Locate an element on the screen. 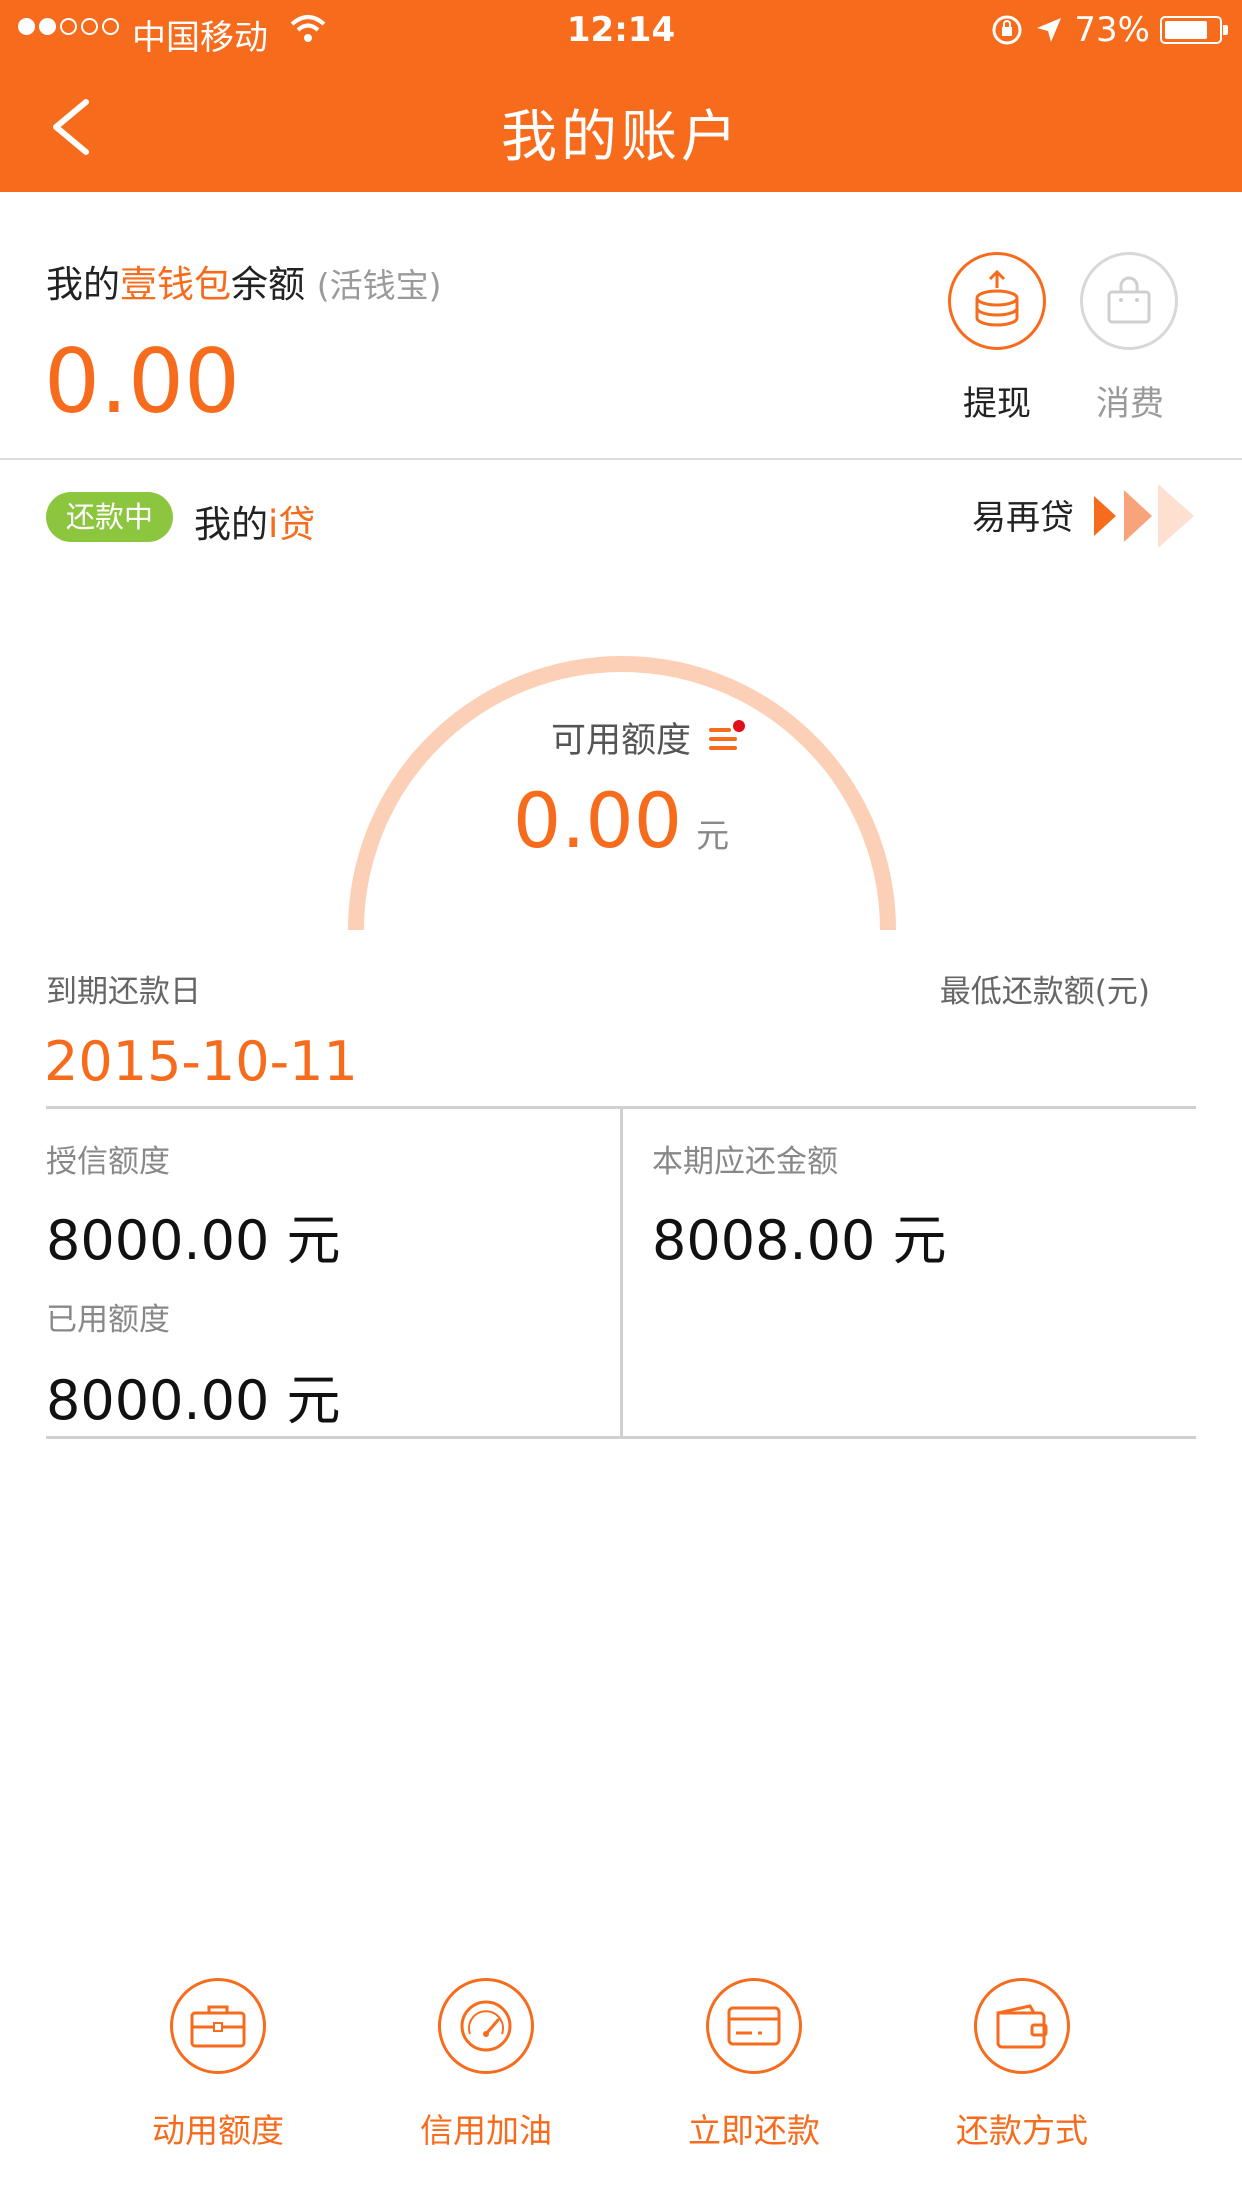  shopping-bag-icon is located at coordinates (1129, 300).